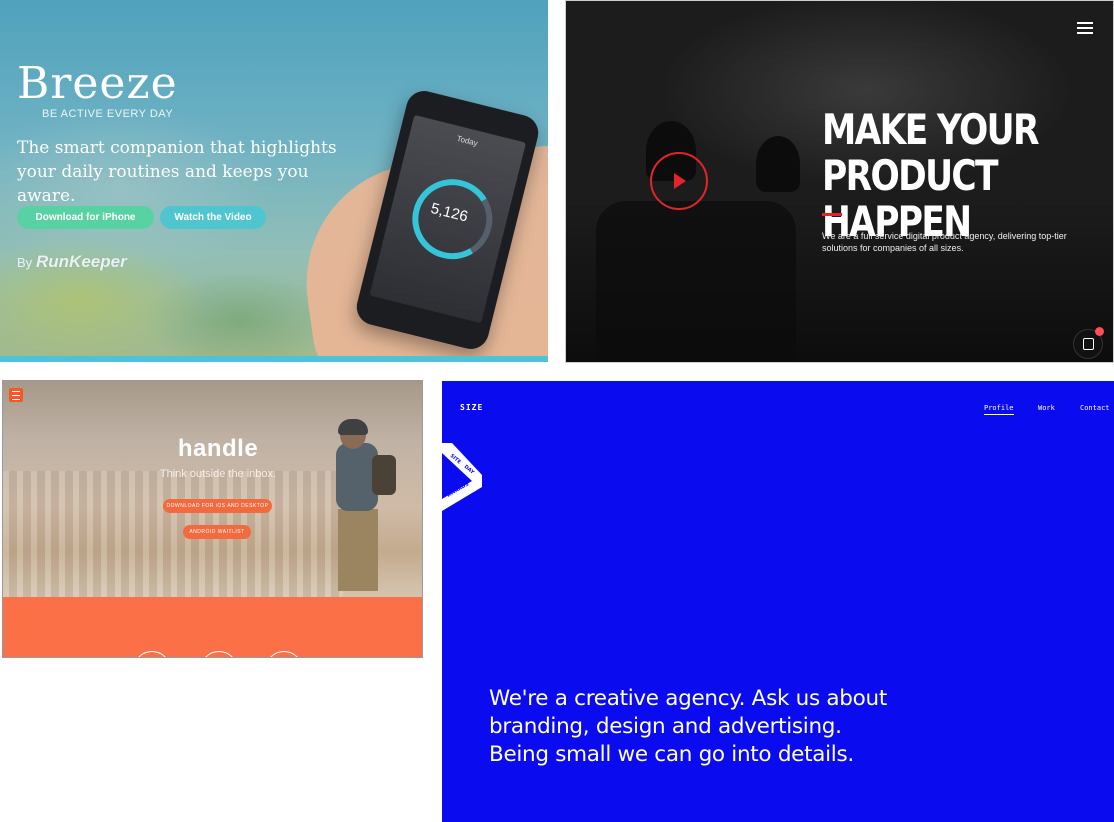  Describe the element at coordinates (218, 448) in the screenshot. I see `handle-logo: handle` at that location.